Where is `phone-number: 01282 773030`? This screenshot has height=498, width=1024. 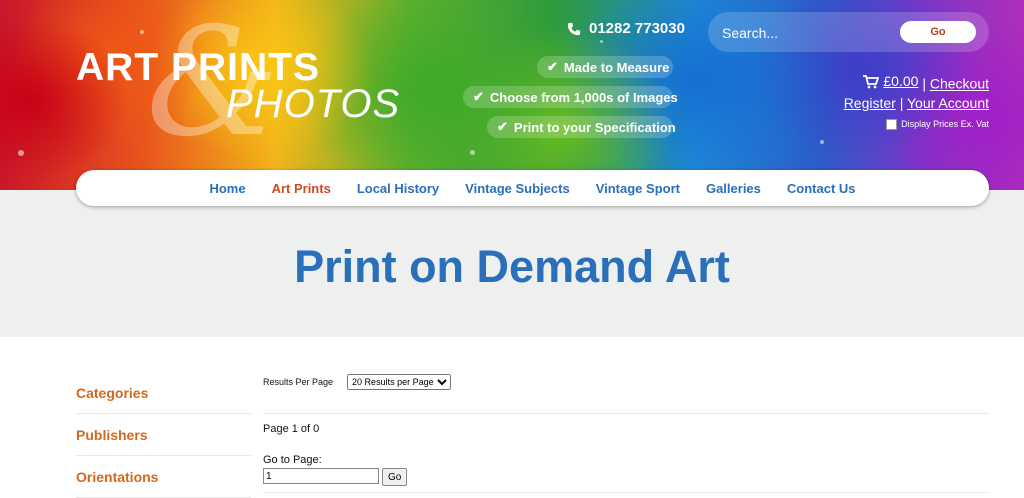
phone-number: 01282 773030 is located at coordinates (626, 28).